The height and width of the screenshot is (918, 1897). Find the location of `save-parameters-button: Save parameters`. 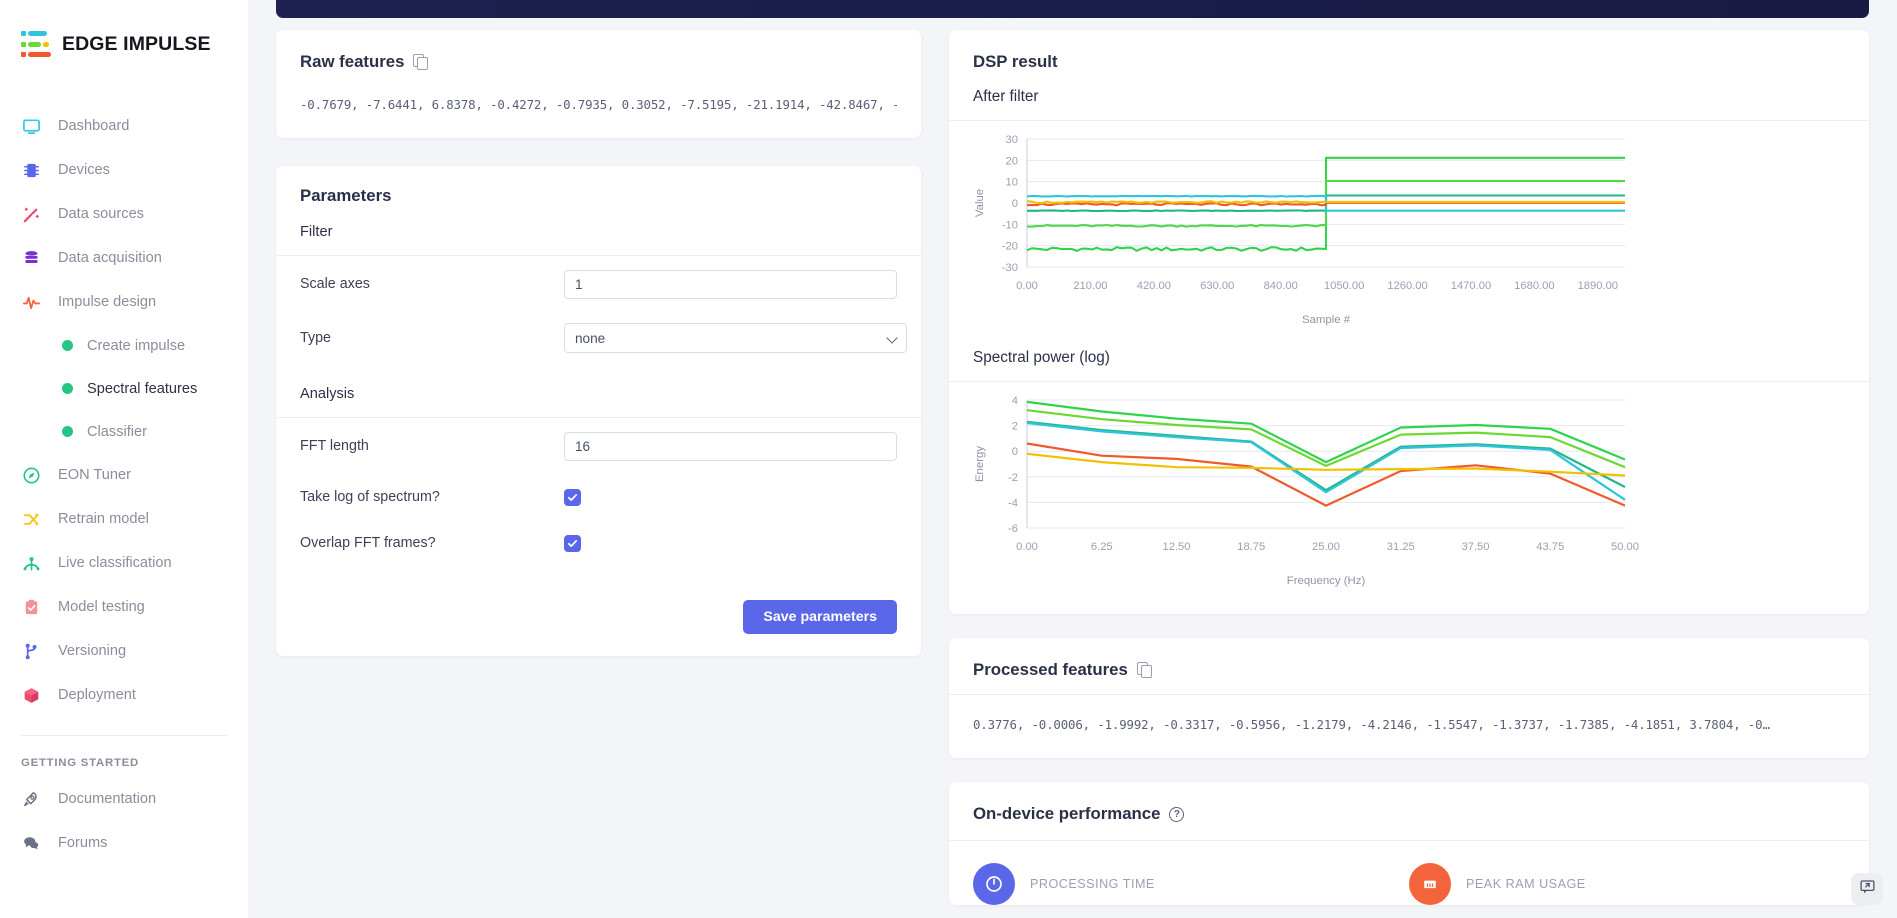

save-parameters-button: Save parameters is located at coordinates (820, 617).